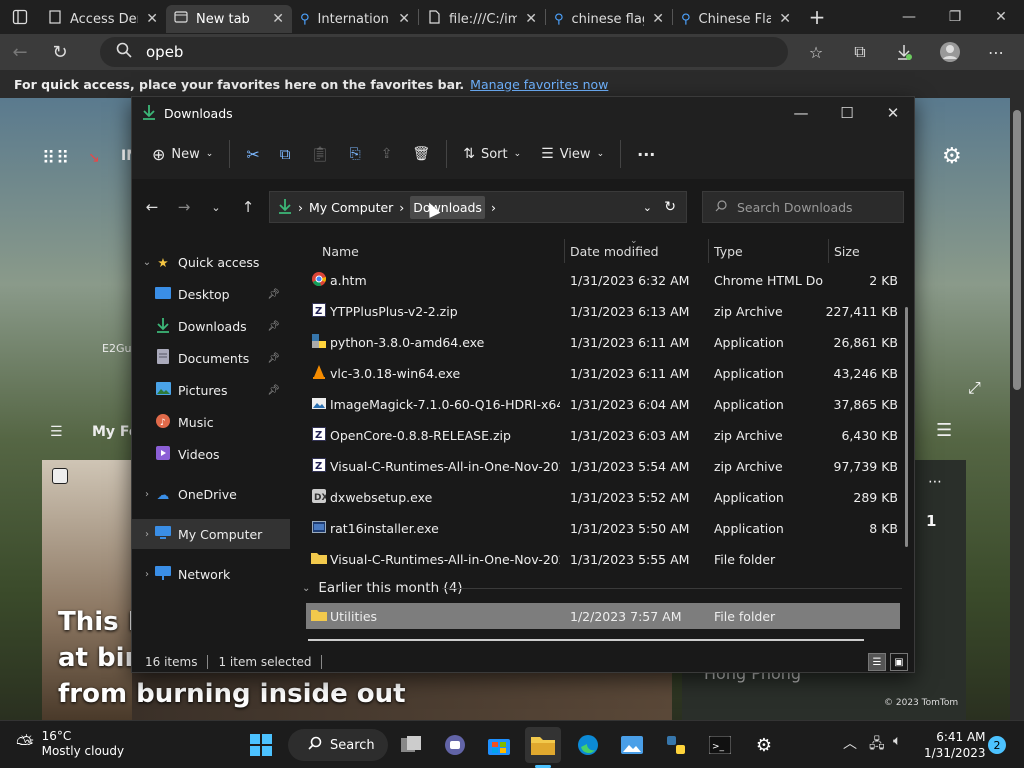 Image resolution: width=1024 pixels, height=768 pixels. Describe the element at coordinates (248, 207) in the screenshot. I see `up-button: ↑` at that location.